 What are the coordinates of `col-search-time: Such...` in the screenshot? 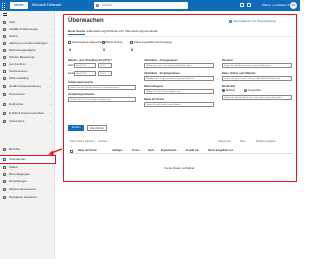 It's located at (152, 151).